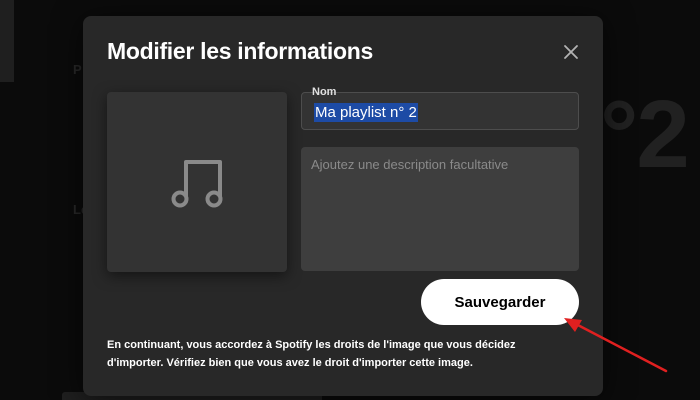 The image size is (700, 400). Describe the element at coordinates (410, 164) in the screenshot. I see `description-placeholder: Ajoutez une description facultative` at that location.